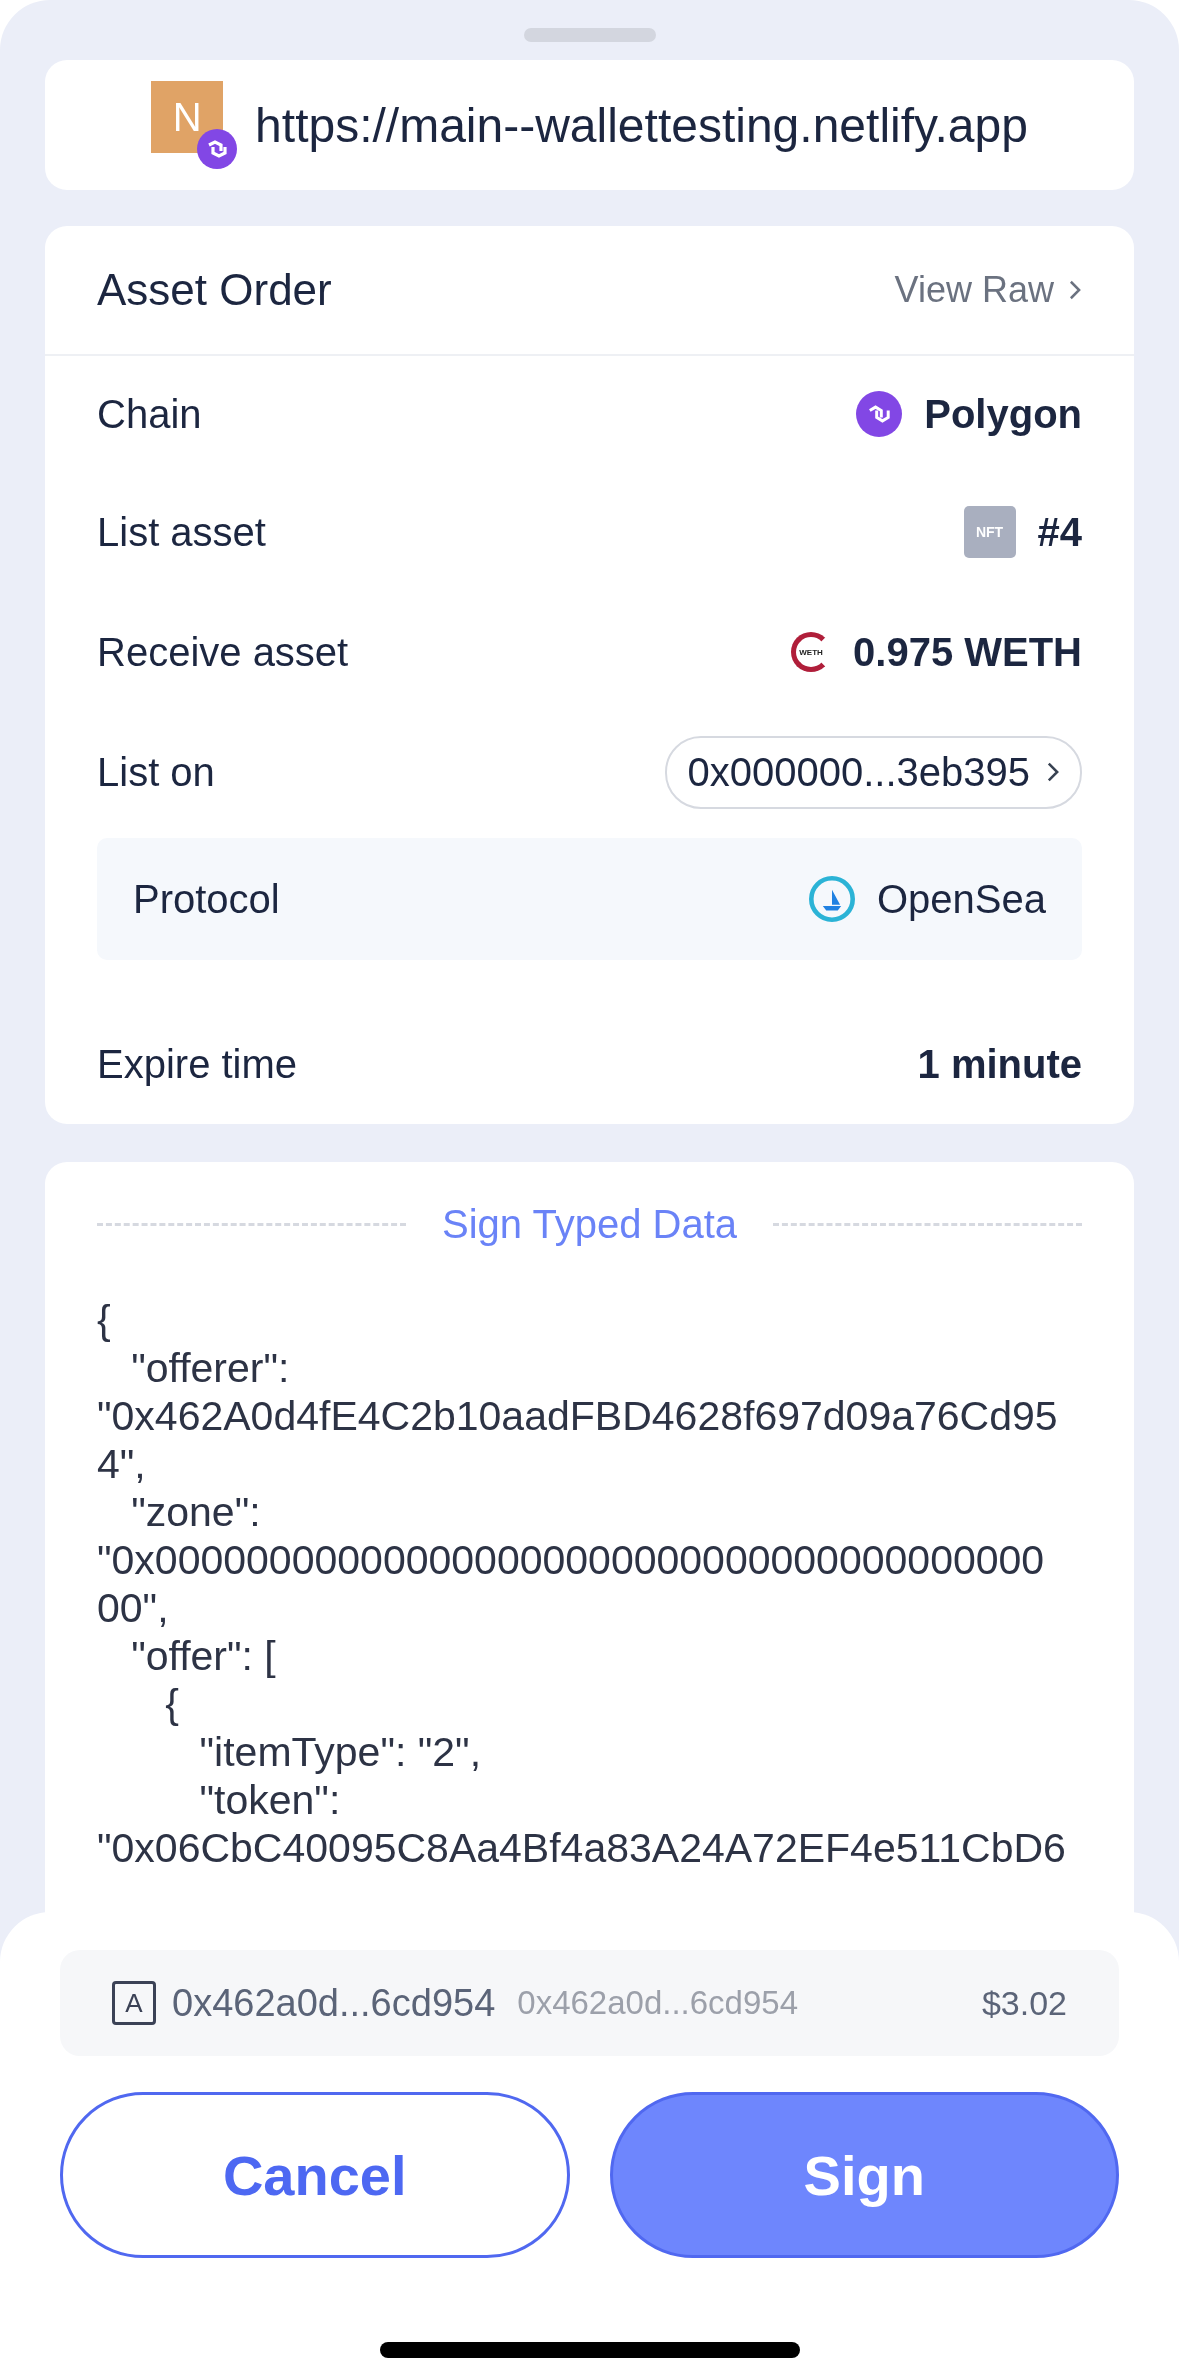 The image size is (1179, 2379). What do you see at coordinates (133, 1608) in the screenshot?
I see `code-line: 00",` at bounding box center [133, 1608].